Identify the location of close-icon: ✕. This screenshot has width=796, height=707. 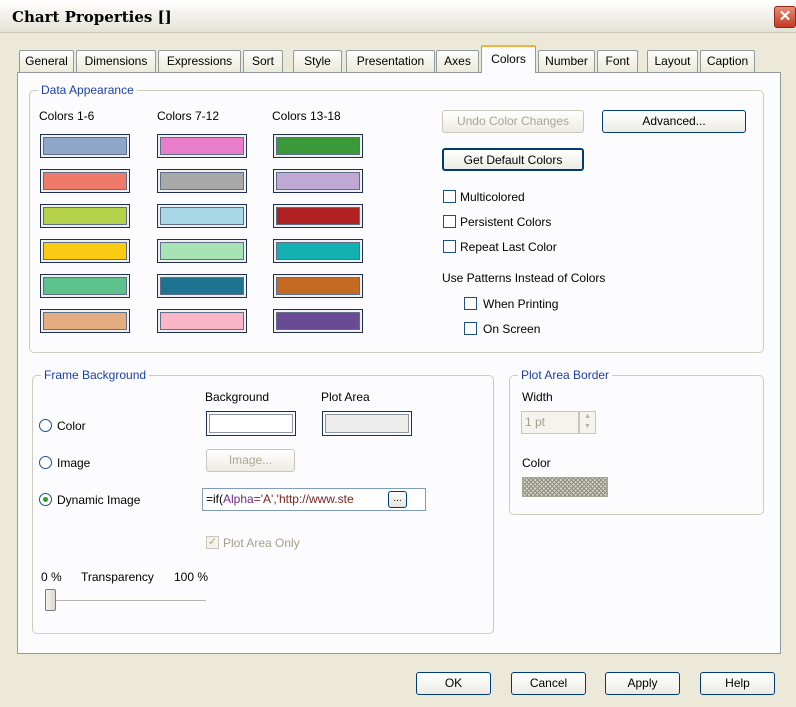
(785, 17).